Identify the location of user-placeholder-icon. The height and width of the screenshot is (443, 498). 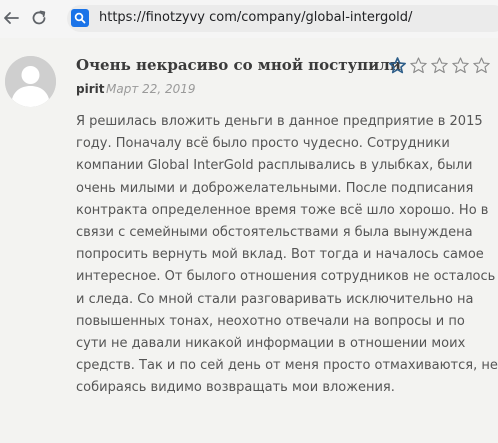
(30, 81).